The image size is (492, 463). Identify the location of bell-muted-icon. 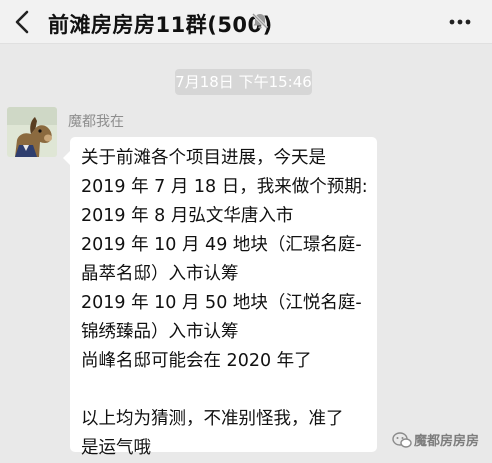
(260, 21).